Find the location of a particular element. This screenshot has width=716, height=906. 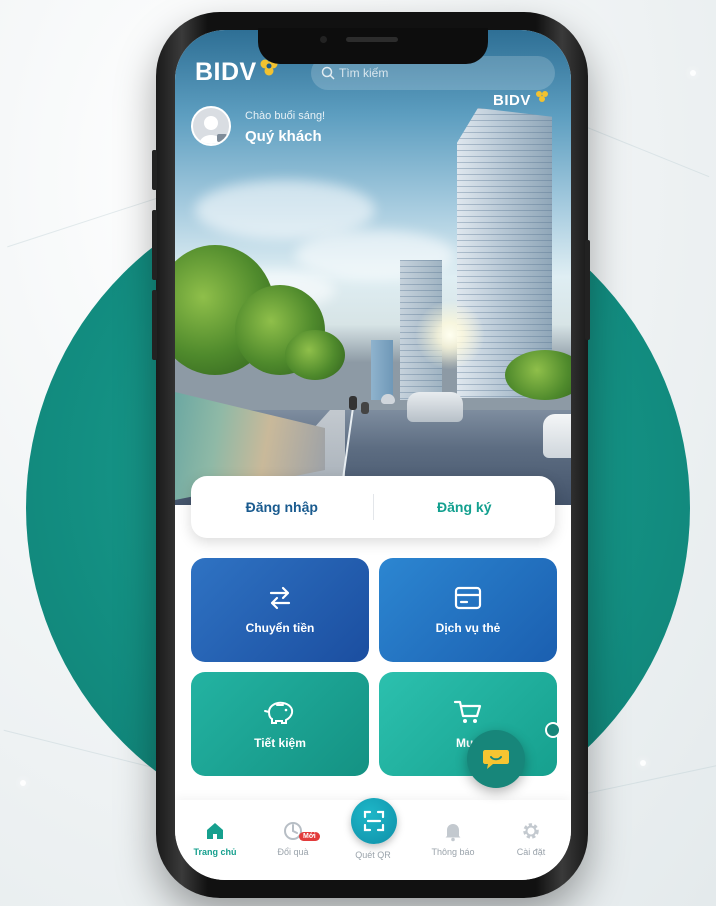

nav-rewards: Mới Đổi quà is located at coordinates (293, 838).